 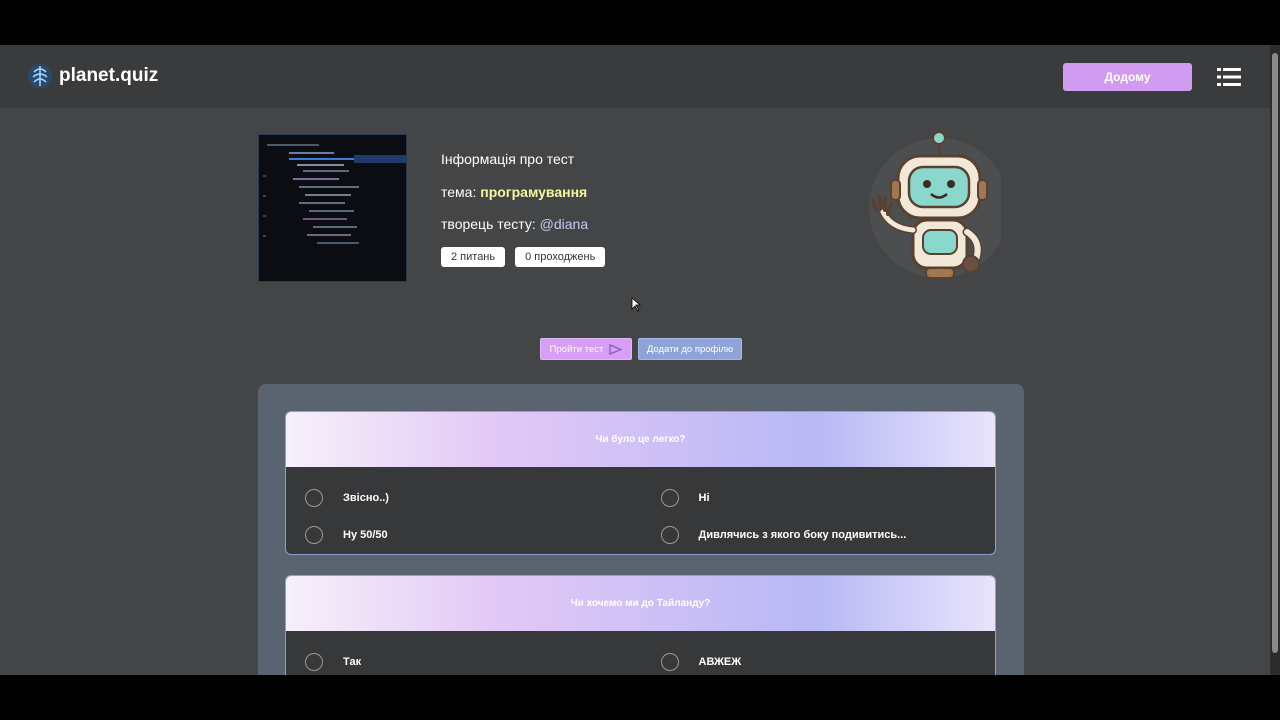 What do you see at coordinates (635, 76) in the screenshot?
I see `top-header: planet.quiz Додому` at bounding box center [635, 76].